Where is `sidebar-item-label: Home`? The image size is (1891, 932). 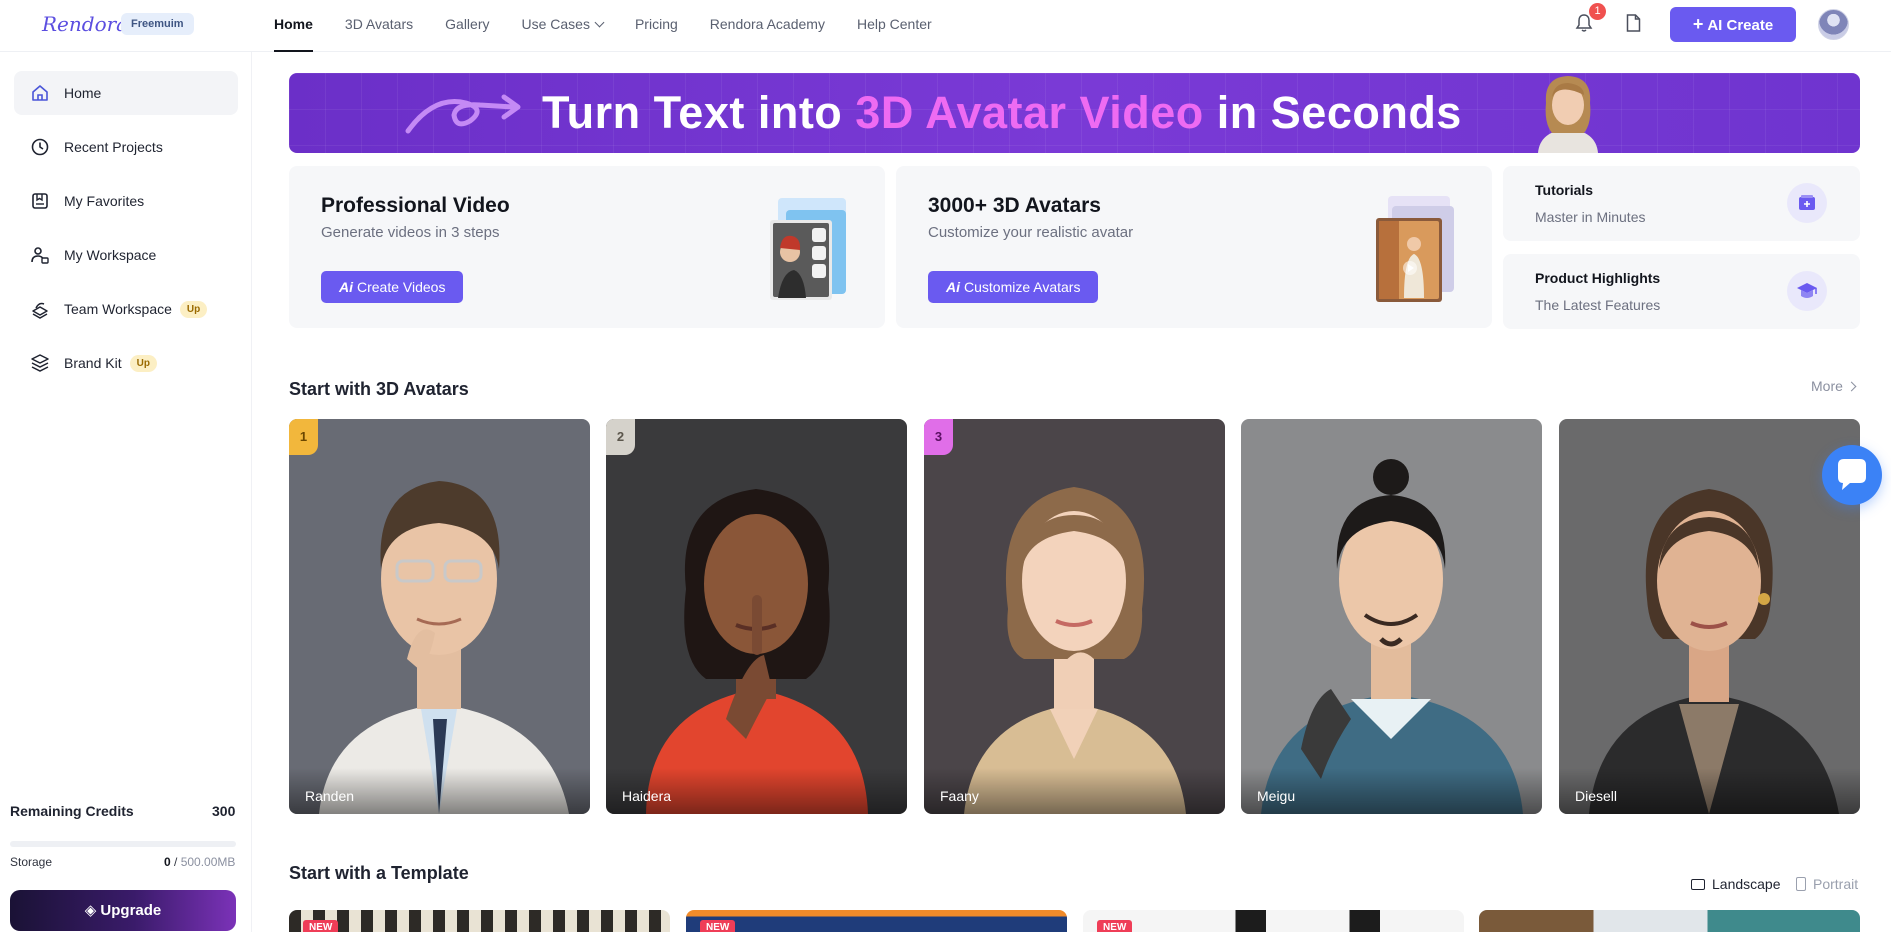
sidebar-item-label: Home is located at coordinates (83, 93).